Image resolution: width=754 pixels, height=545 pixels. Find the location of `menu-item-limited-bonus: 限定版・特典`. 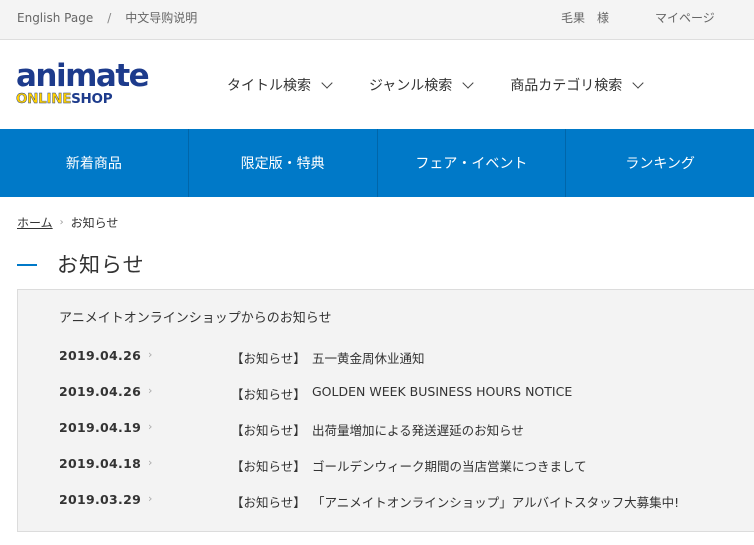

menu-item-limited-bonus: 限定版・特典 is located at coordinates (283, 163).